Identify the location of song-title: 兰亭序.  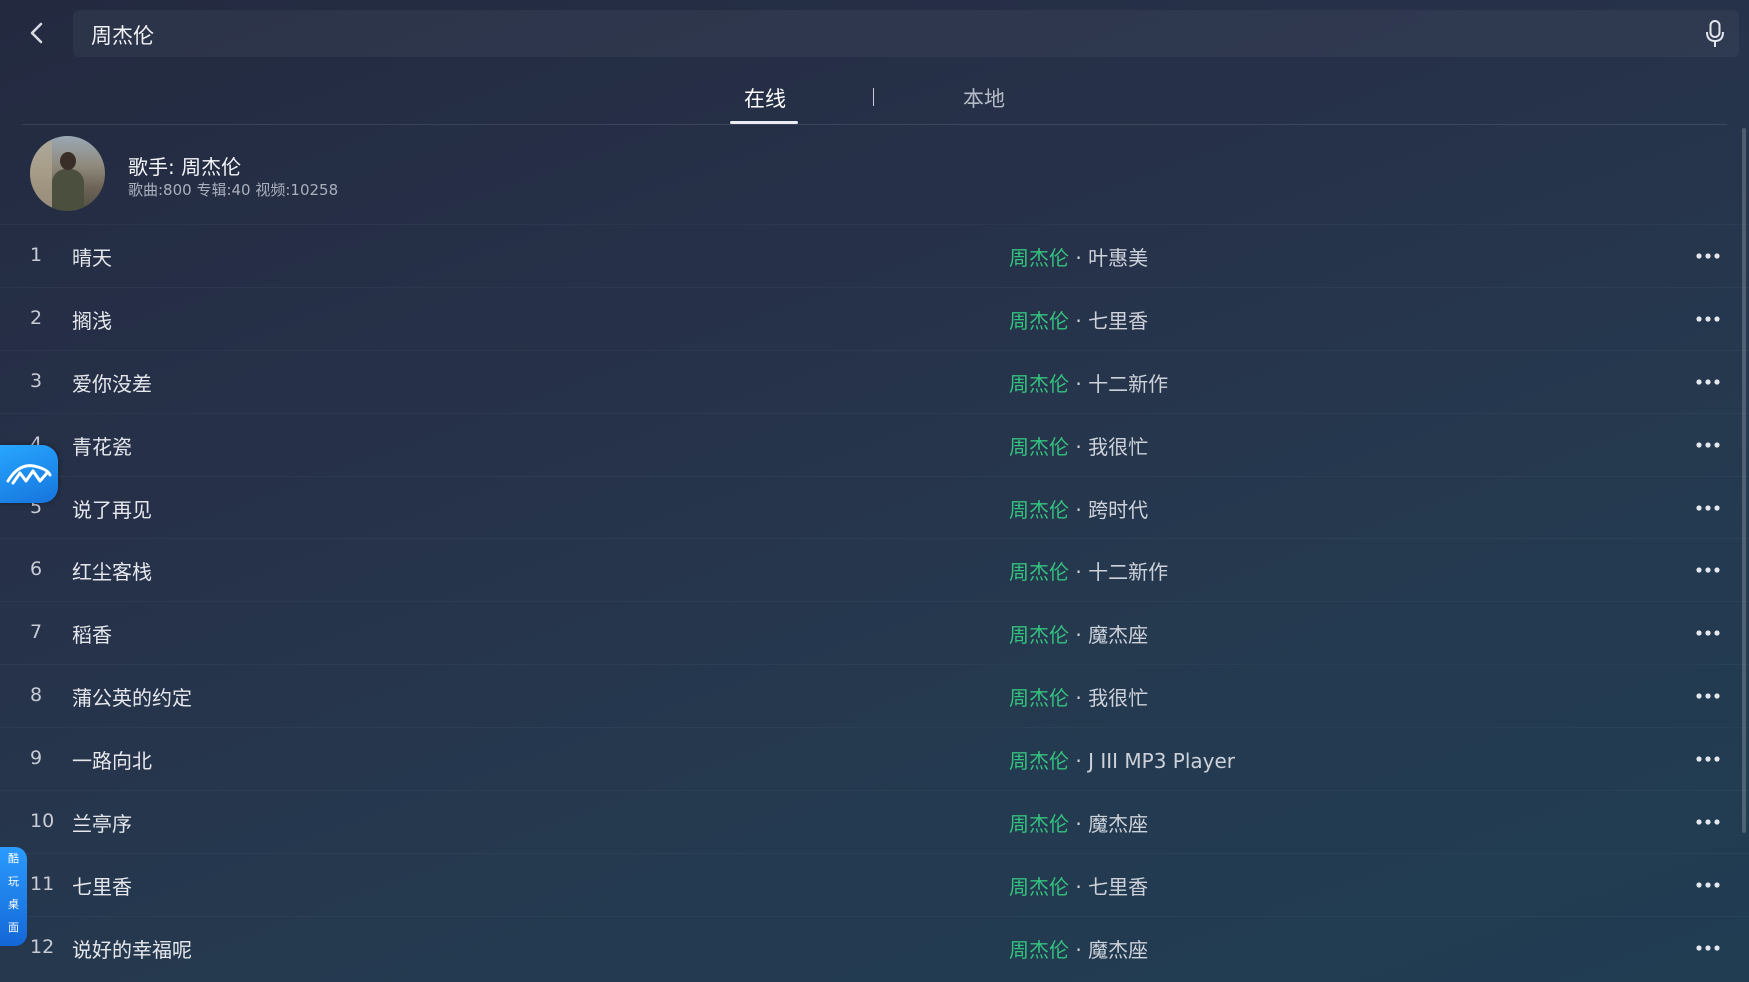
(102, 824).